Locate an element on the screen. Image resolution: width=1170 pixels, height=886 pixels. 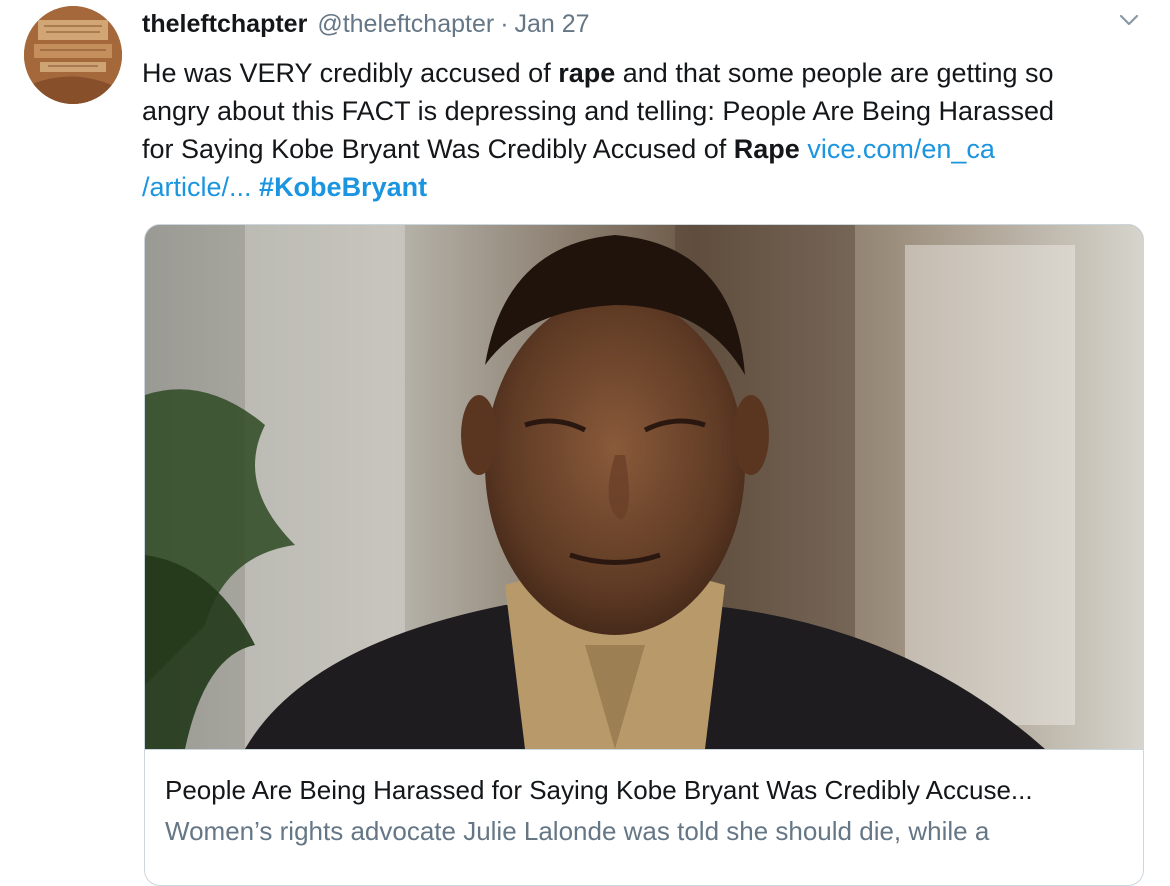
tweet-text-line-4: /article/... #KobeBryant is located at coordinates (642, 187).